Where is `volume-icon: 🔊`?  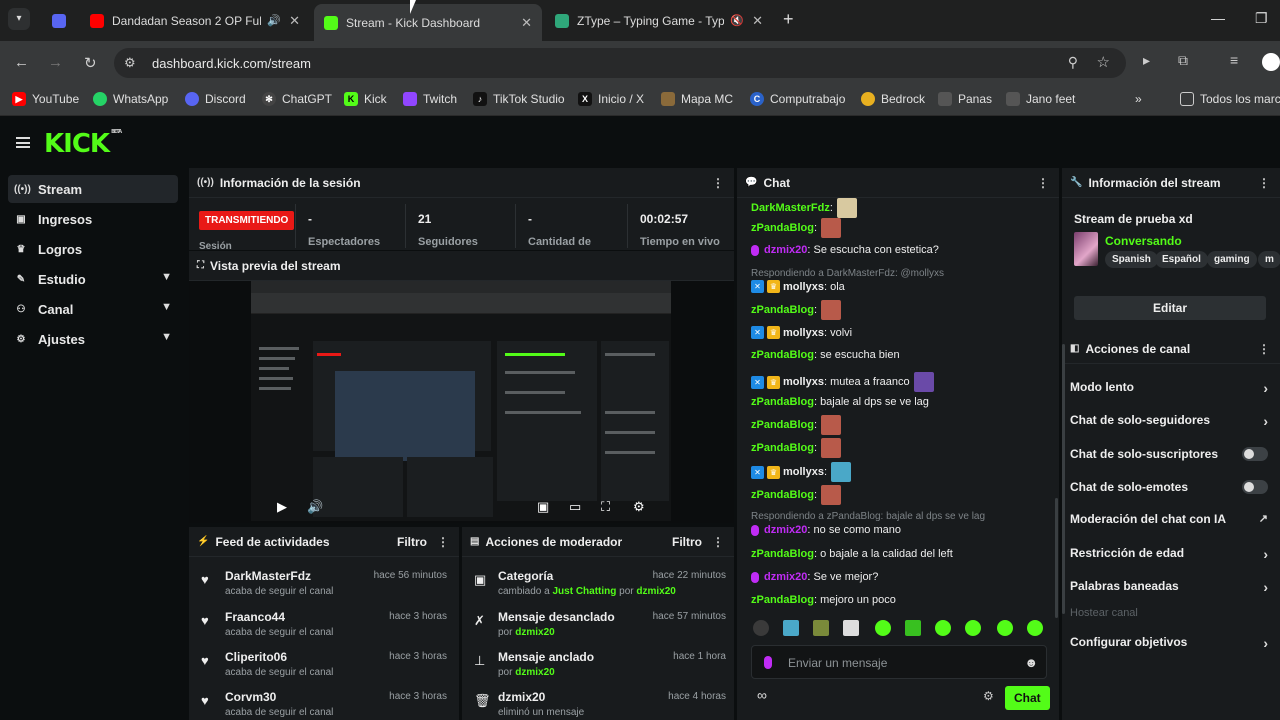
volume-icon: 🔊 is located at coordinates (315, 507).